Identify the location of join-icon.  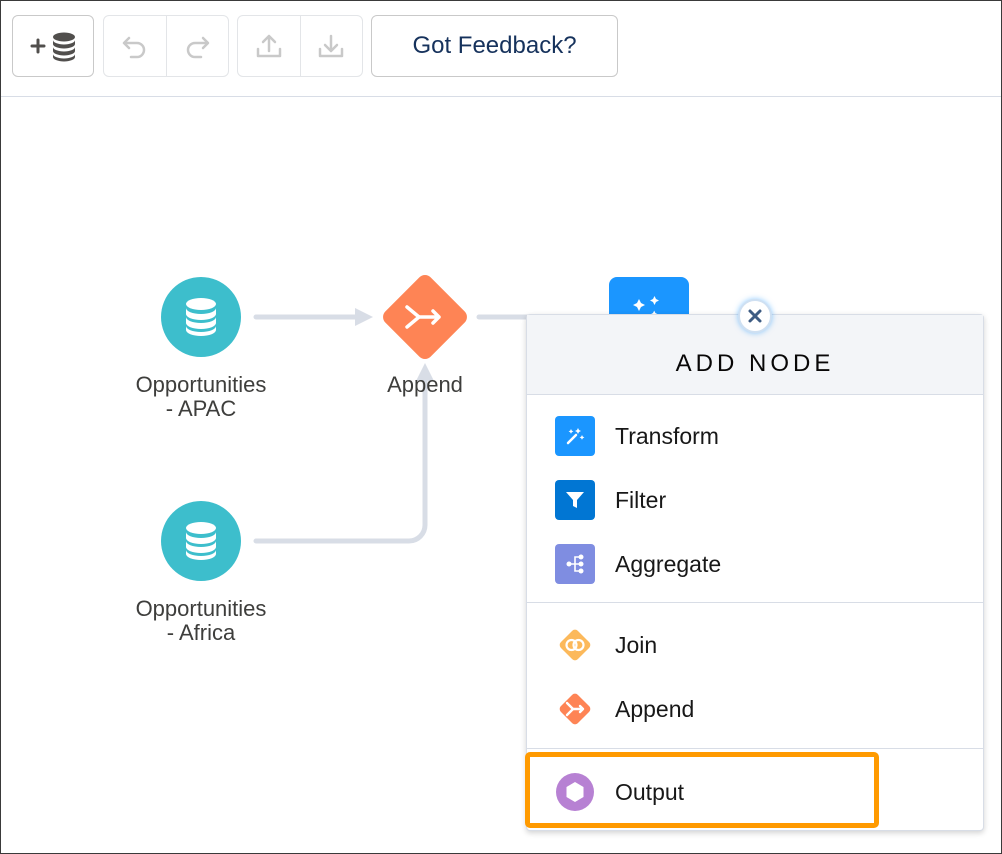
(575, 645).